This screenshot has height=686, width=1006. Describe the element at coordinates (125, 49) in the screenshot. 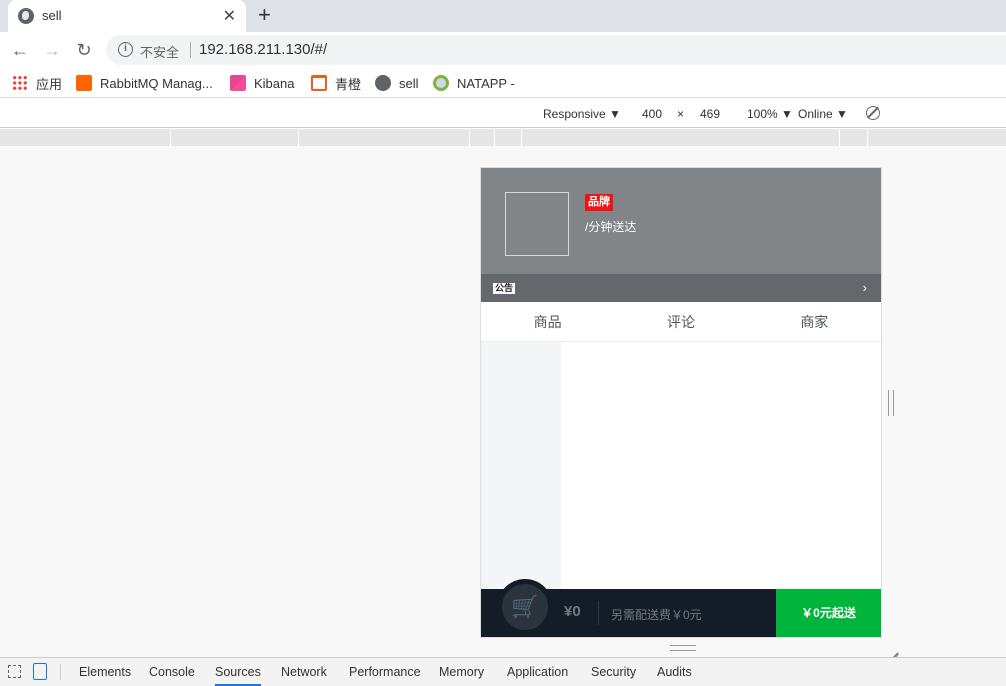

I see `info-icon: i` at that location.